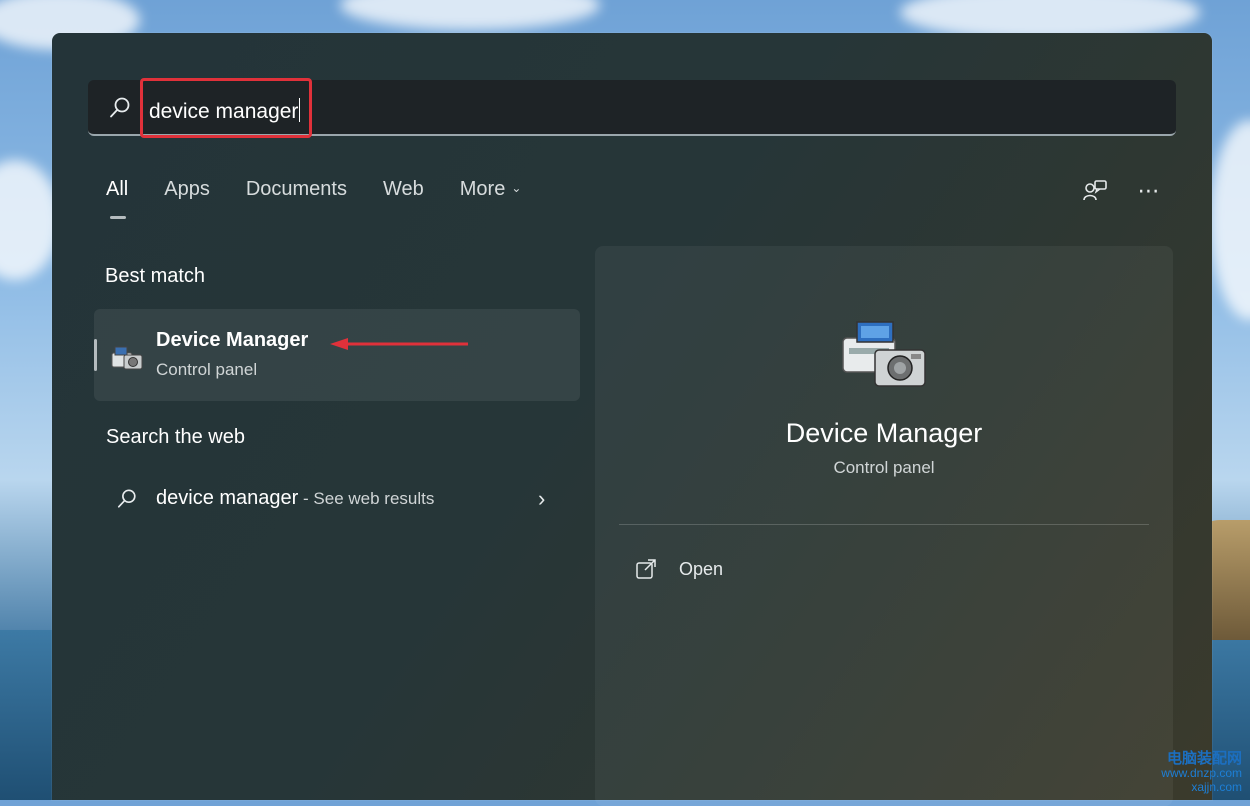  What do you see at coordinates (884, 467) in the screenshot?
I see `detail-subtitle: Control panel` at bounding box center [884, 467].